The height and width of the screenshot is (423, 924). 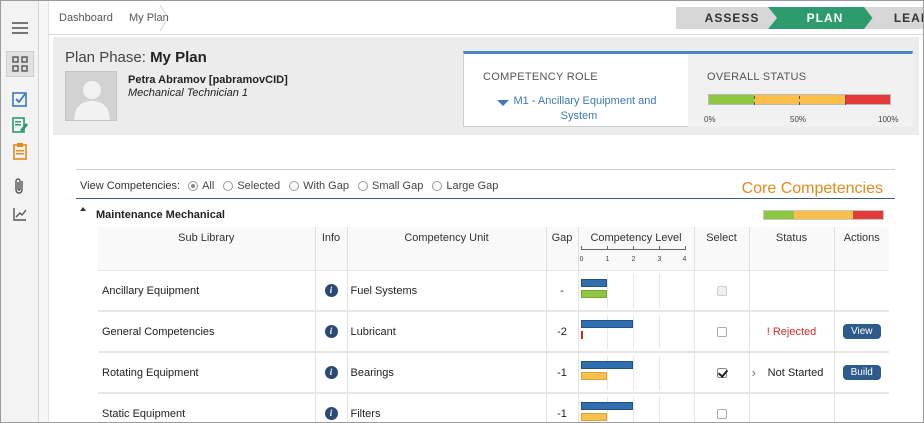 I want to click on actions-cell: View, so click(x=861, y=331).